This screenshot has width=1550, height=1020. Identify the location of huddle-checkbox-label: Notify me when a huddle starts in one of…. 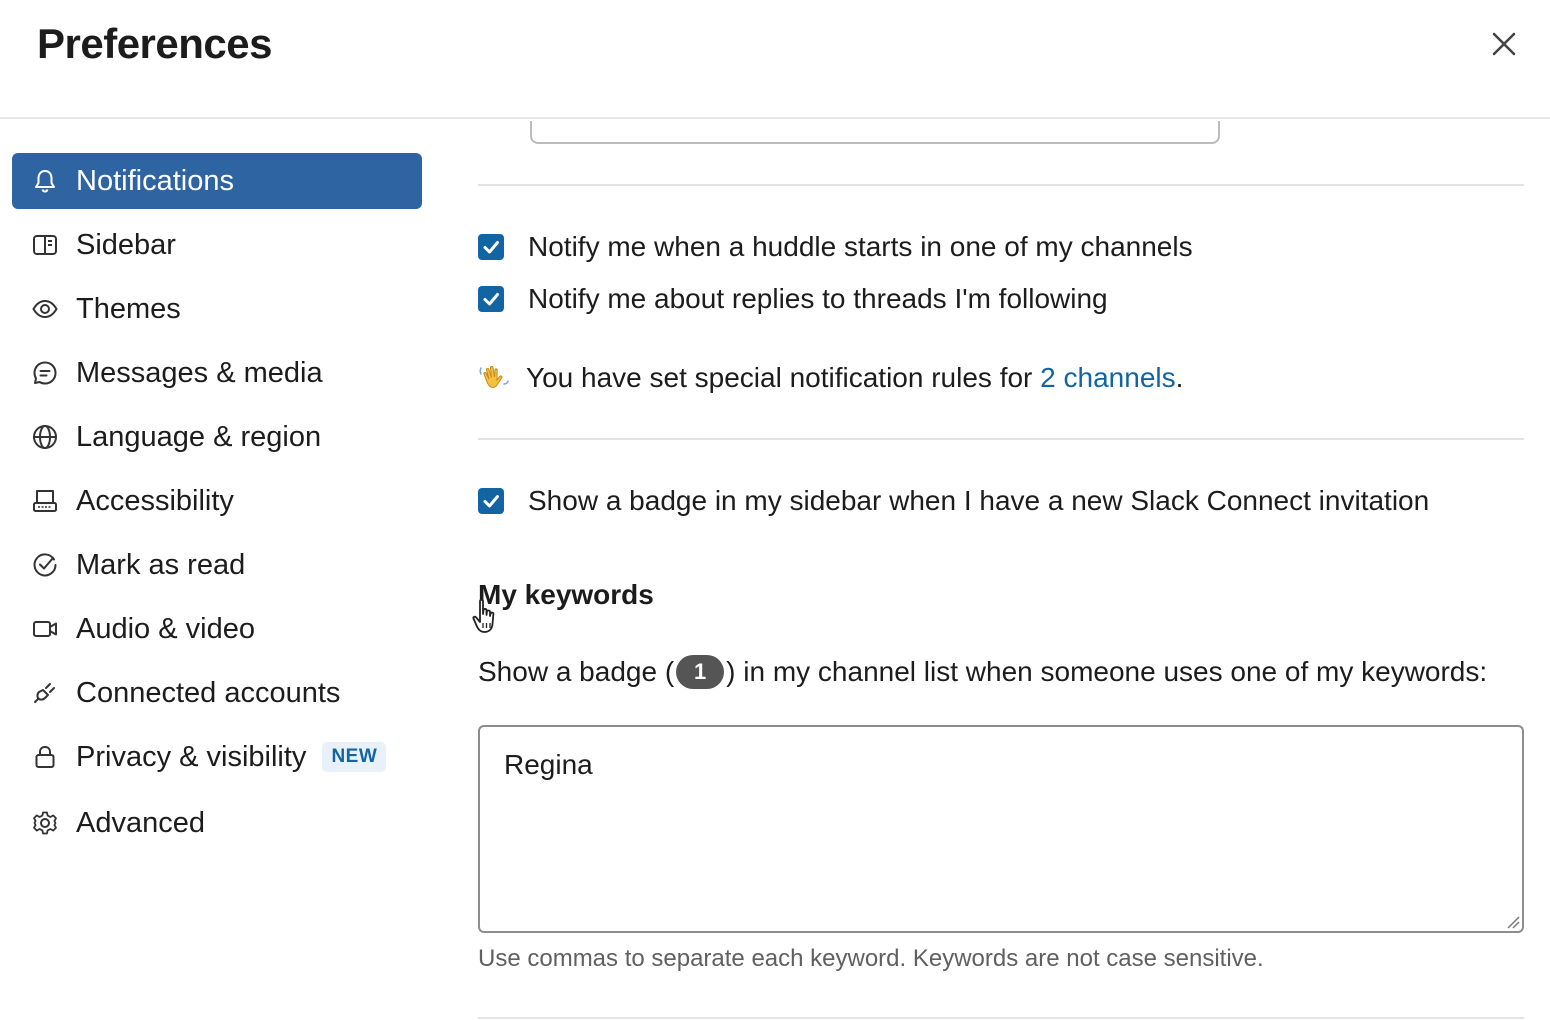
(860, 246).